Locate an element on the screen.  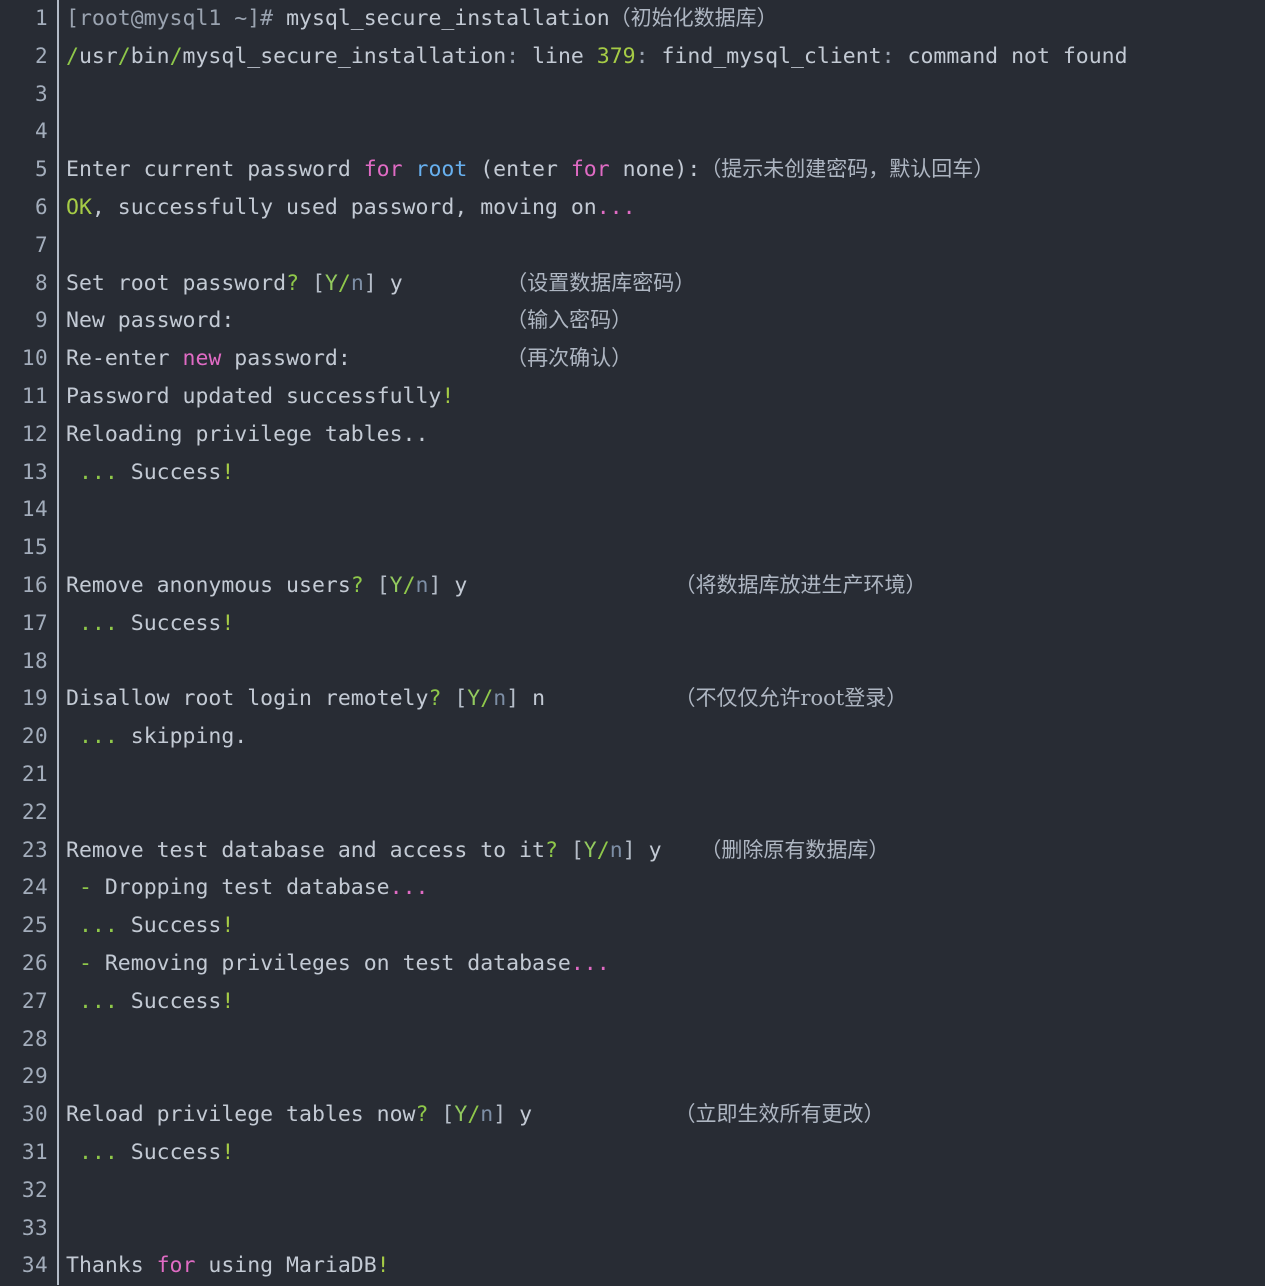
code-line: 8 Set root password? [Y/n] y （设置数据库密码） is located at coordinates (632, 283).